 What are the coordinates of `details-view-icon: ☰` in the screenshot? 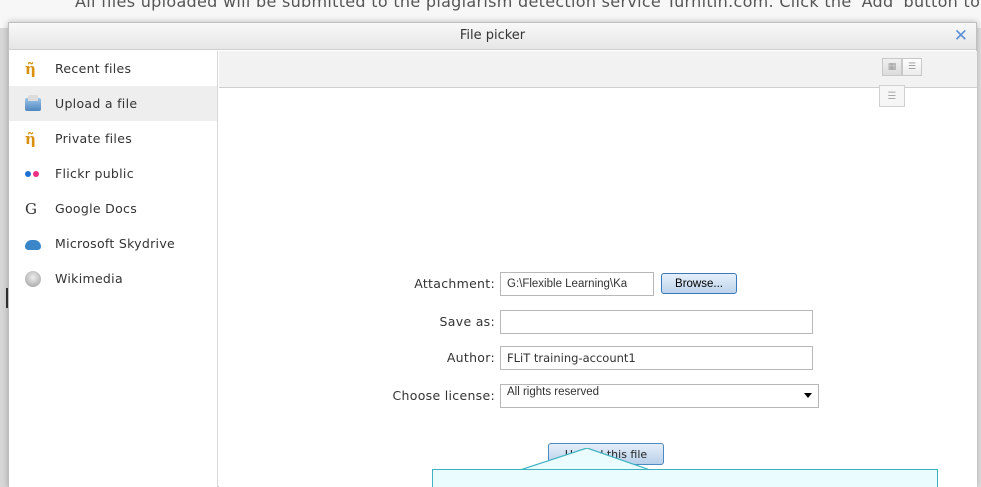 It's located at (892, 96).